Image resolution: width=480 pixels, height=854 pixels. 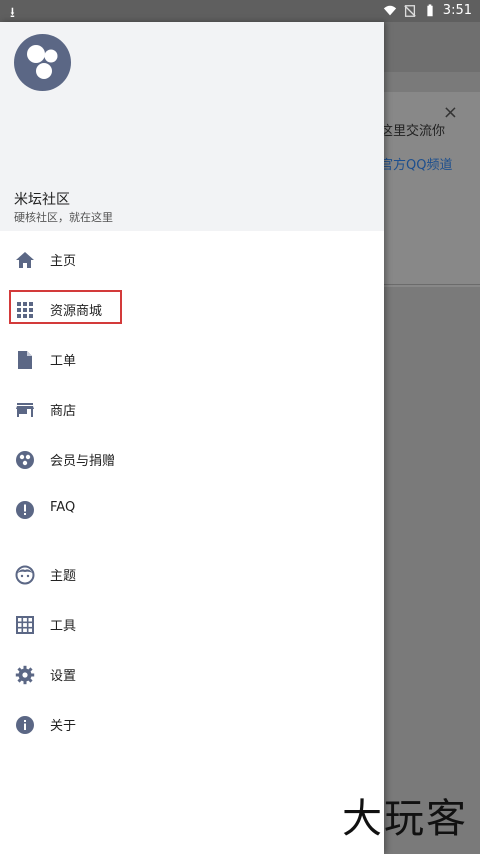 What do you see at coordinates (63, 576) in the screenshot?
I see `menu-item-label: 主题` at bounding box center [63, 576].